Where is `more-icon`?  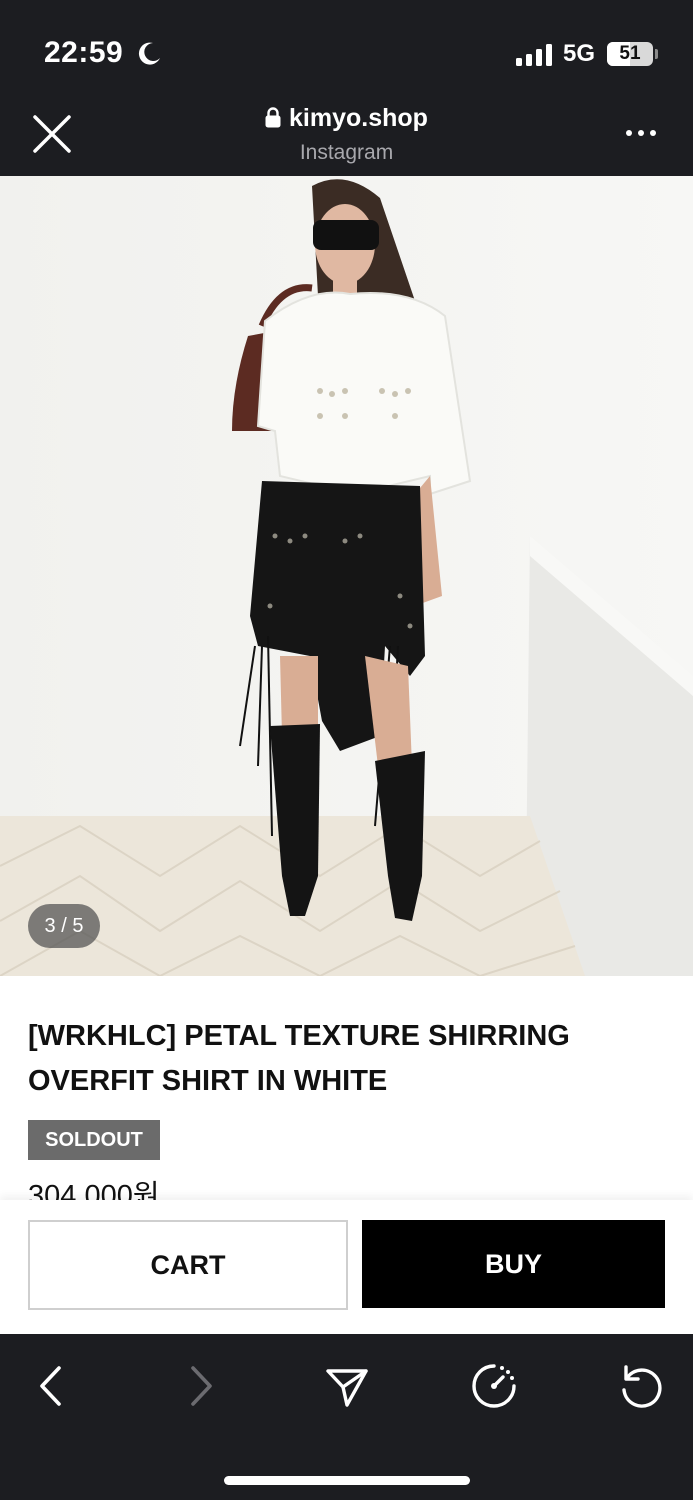
more-icon is located at coordinates (641, 133).